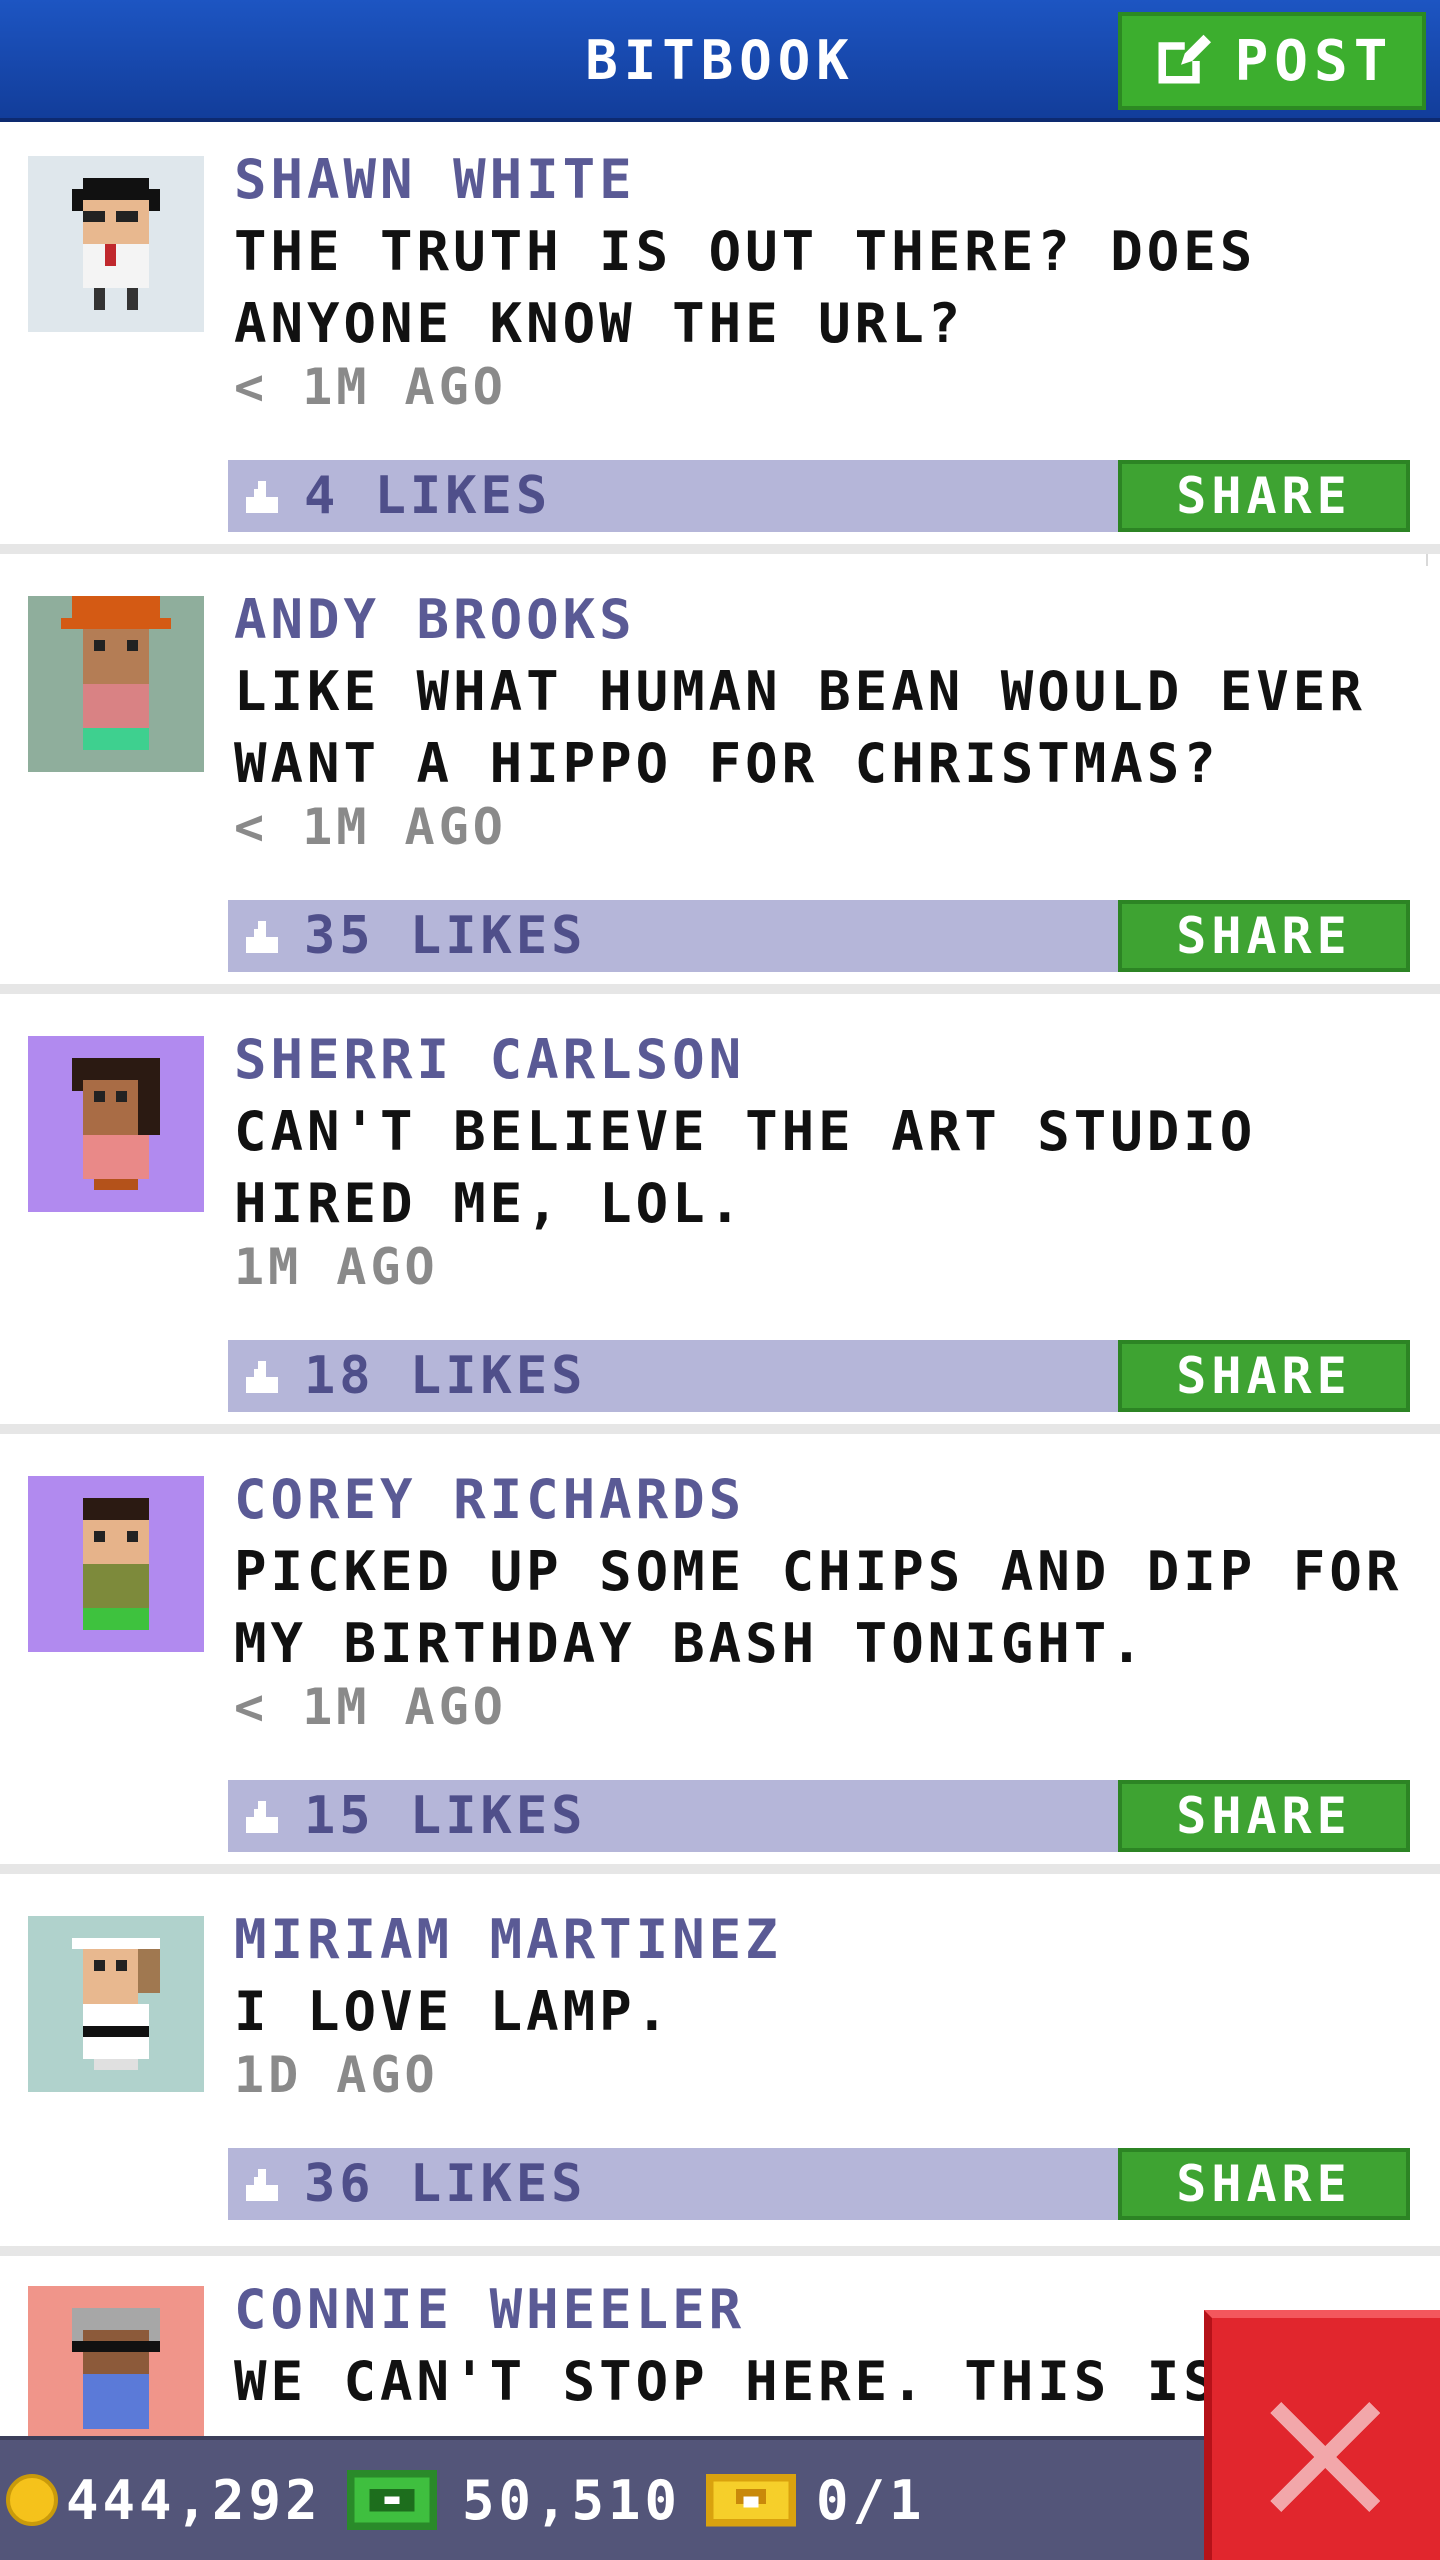 The height and width of the screenshot is (2560, 1440). I want to click on post-author: SHERRI CARLSON, so click(489, 1059).